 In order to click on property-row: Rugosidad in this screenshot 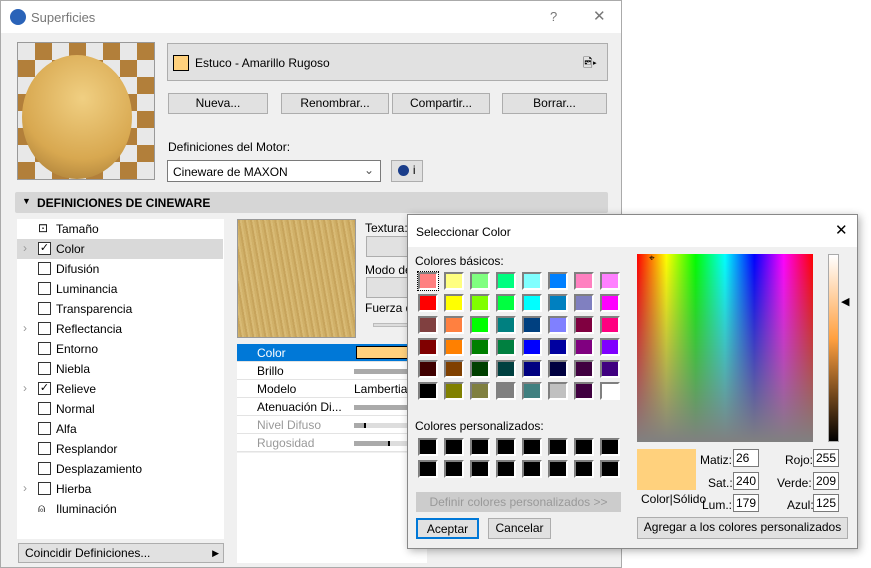, I will do `click(335, 443)`.